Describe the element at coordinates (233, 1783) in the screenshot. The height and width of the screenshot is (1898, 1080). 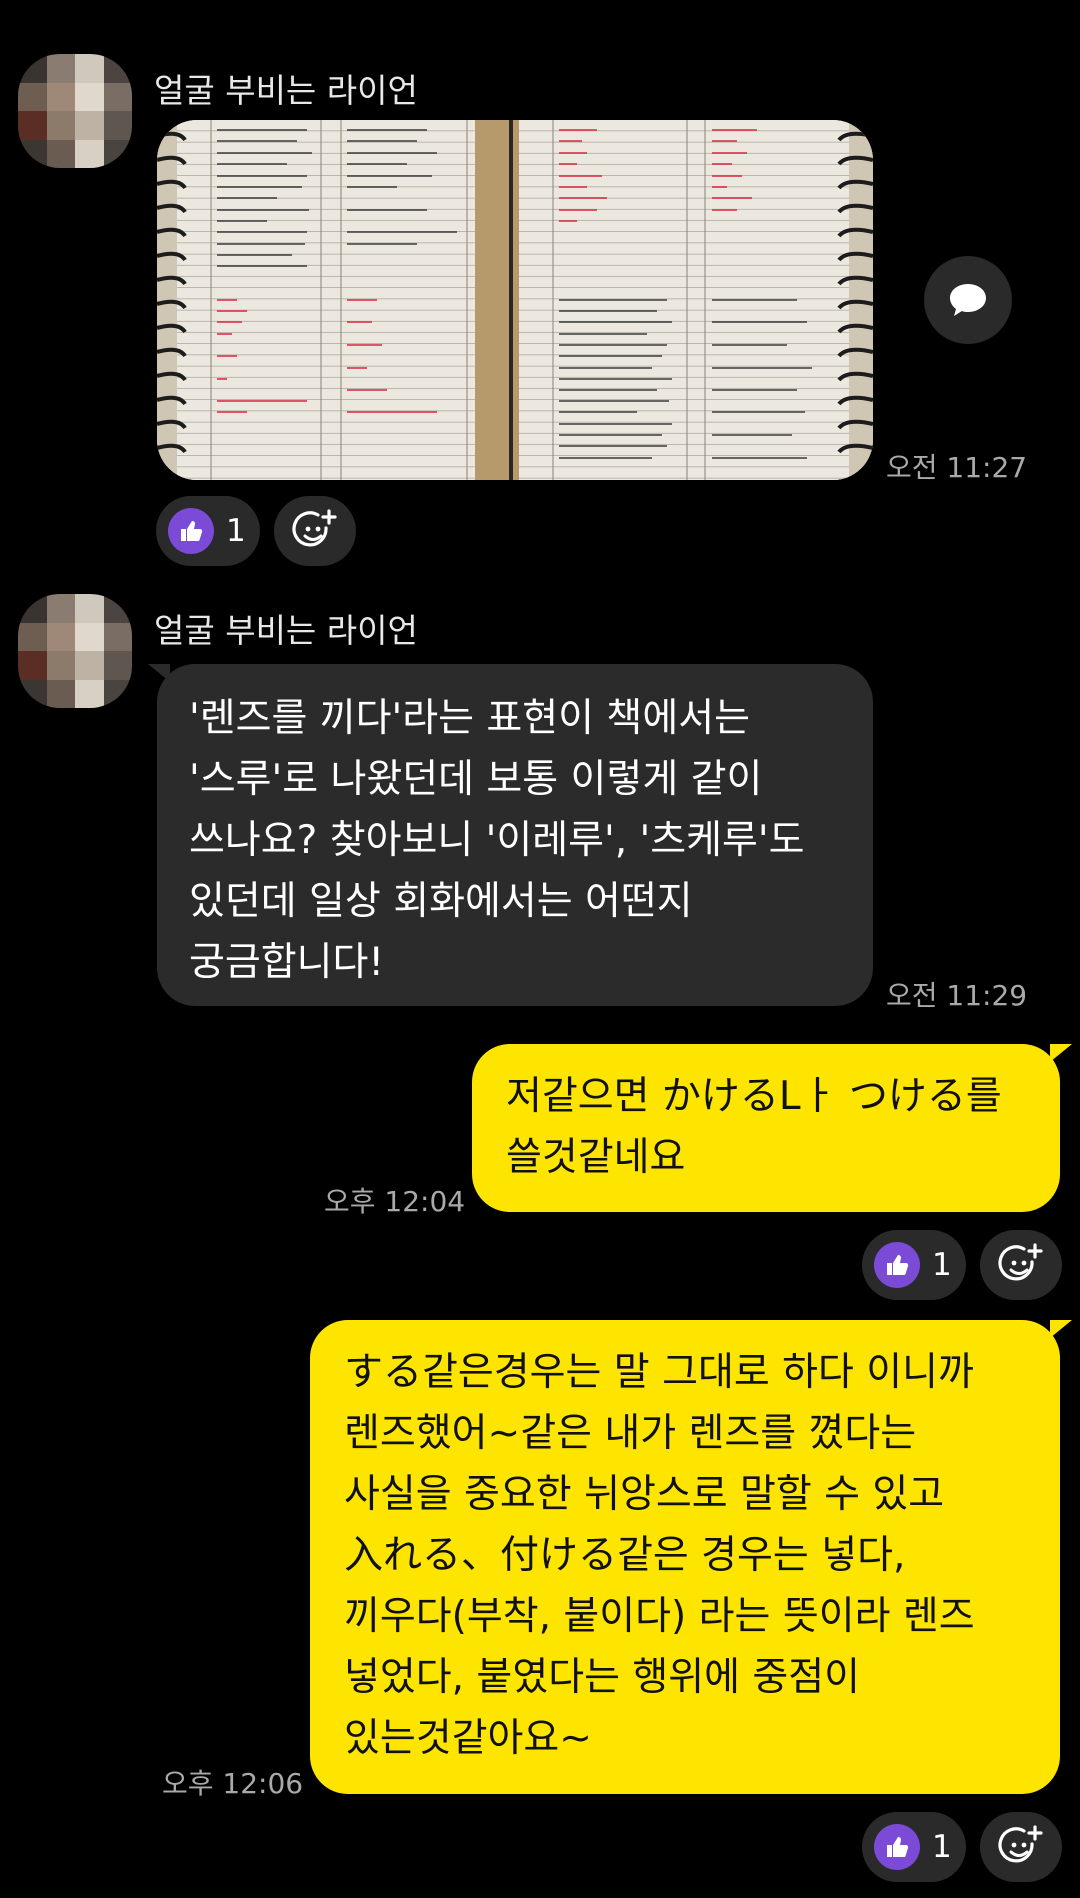
I see `message-time: 오후 12:06` at that location.